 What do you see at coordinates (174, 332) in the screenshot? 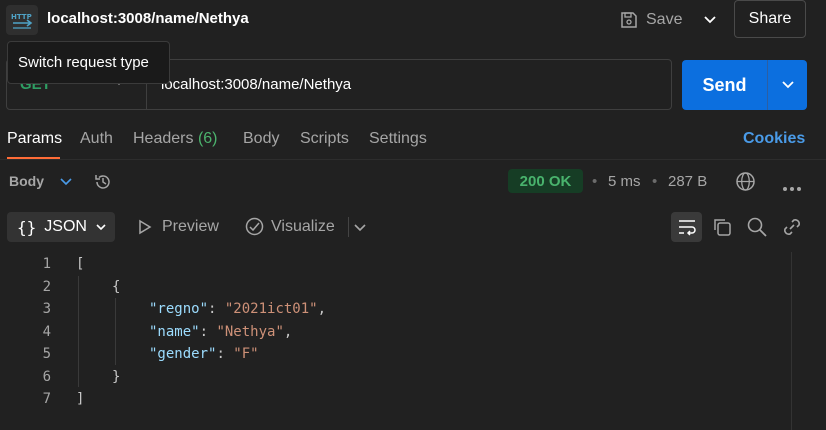
I see `json-key: "name"` at bounding box center [174, 332].